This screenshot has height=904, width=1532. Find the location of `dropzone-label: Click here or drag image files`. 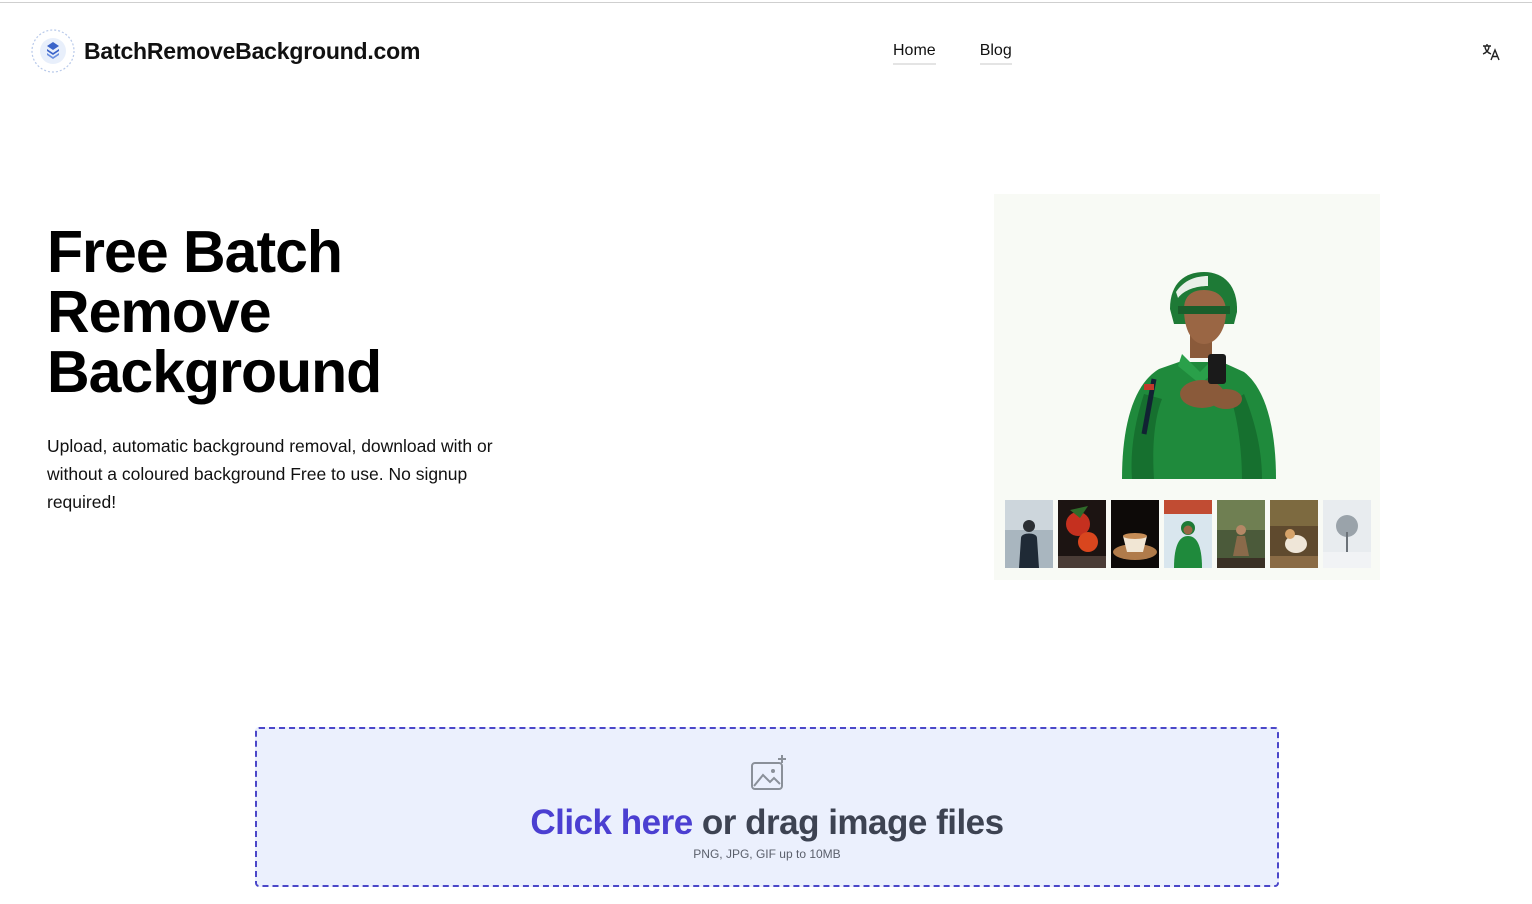

dropzone-label: Click here or drag image files is located at coordinates (767, 823).